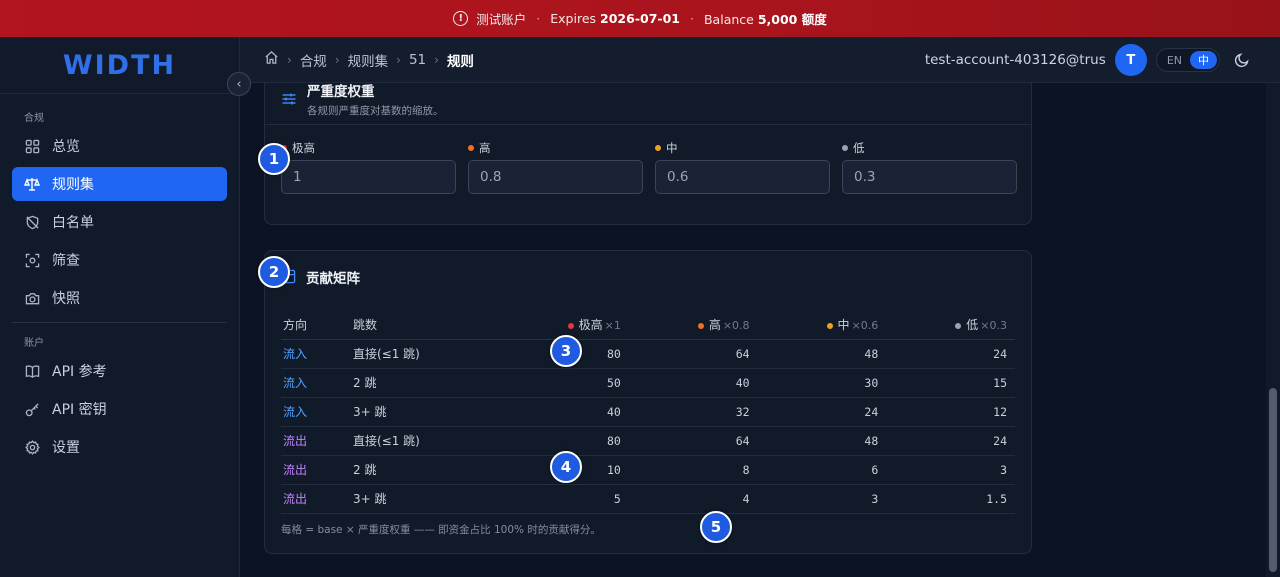  Describe the element at coordinates (950, 325) in the screenshot. I see `col-low: 低 ×0.3` at that location.